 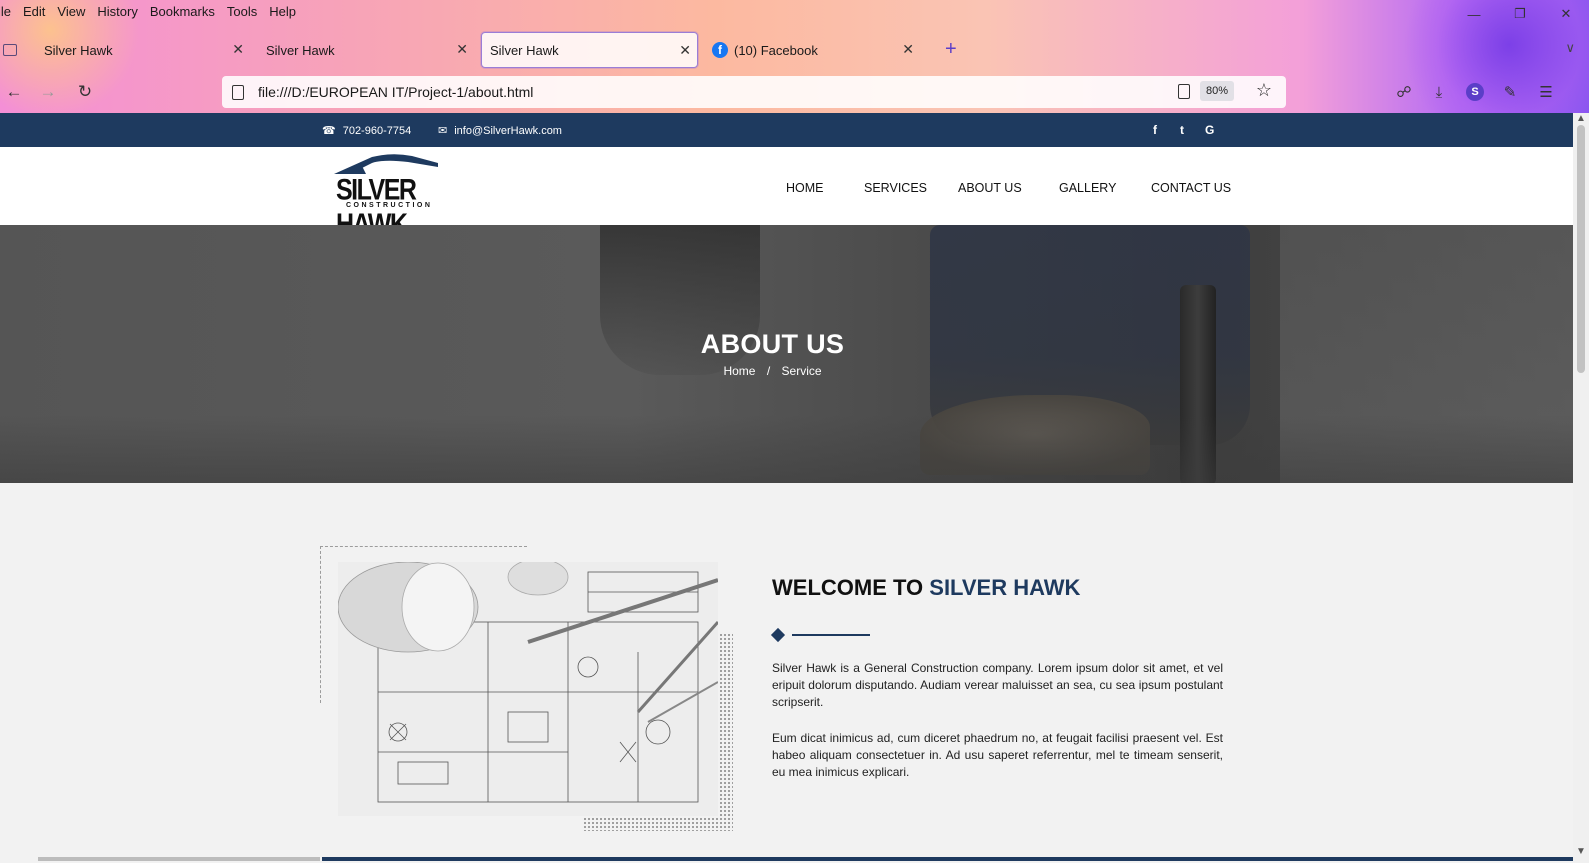 I want to click on back-arrow-icon: ←, so click(x=14, y=92).